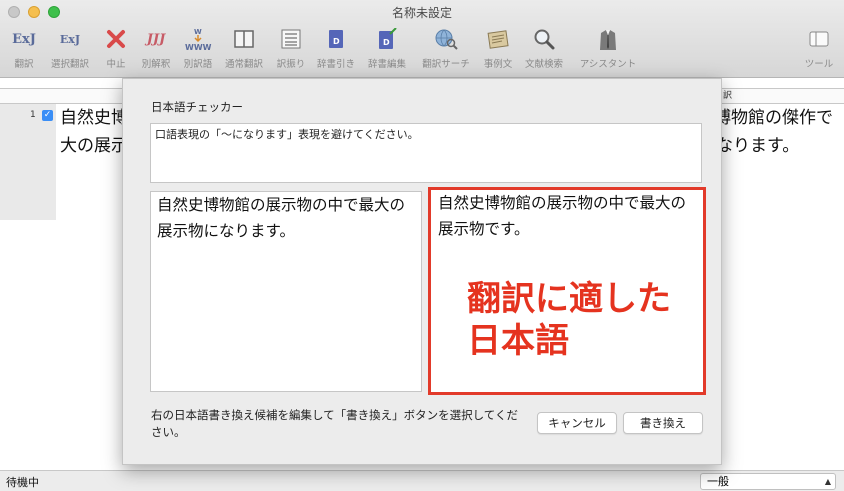 This screenshot has width=844, height=491. I want to click on assistant-button: アシスタント, so click(608, 49).